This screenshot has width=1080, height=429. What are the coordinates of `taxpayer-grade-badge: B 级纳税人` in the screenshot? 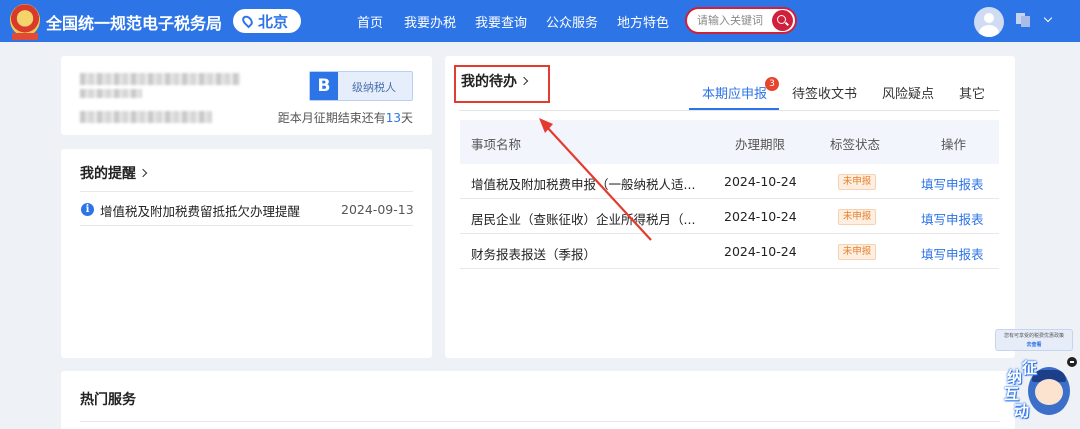 It's located at (361, 86).